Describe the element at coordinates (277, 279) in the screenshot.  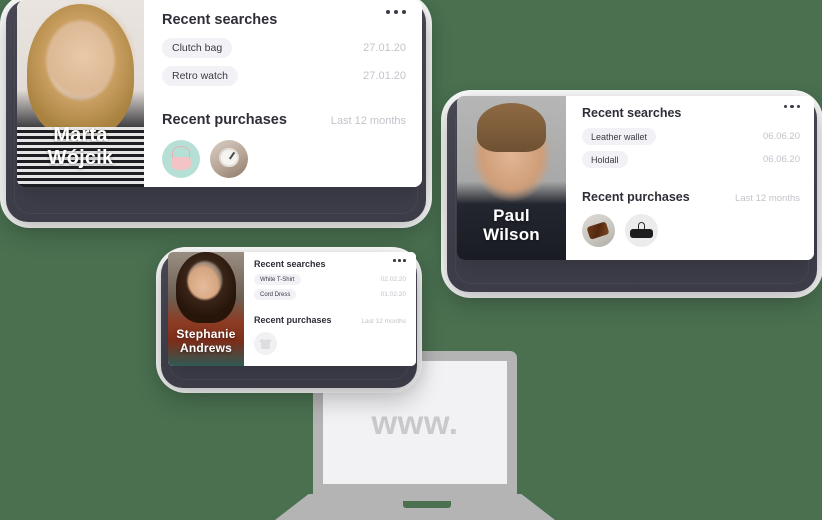
I see `search-term-chip: White T-Shirt` at that location.